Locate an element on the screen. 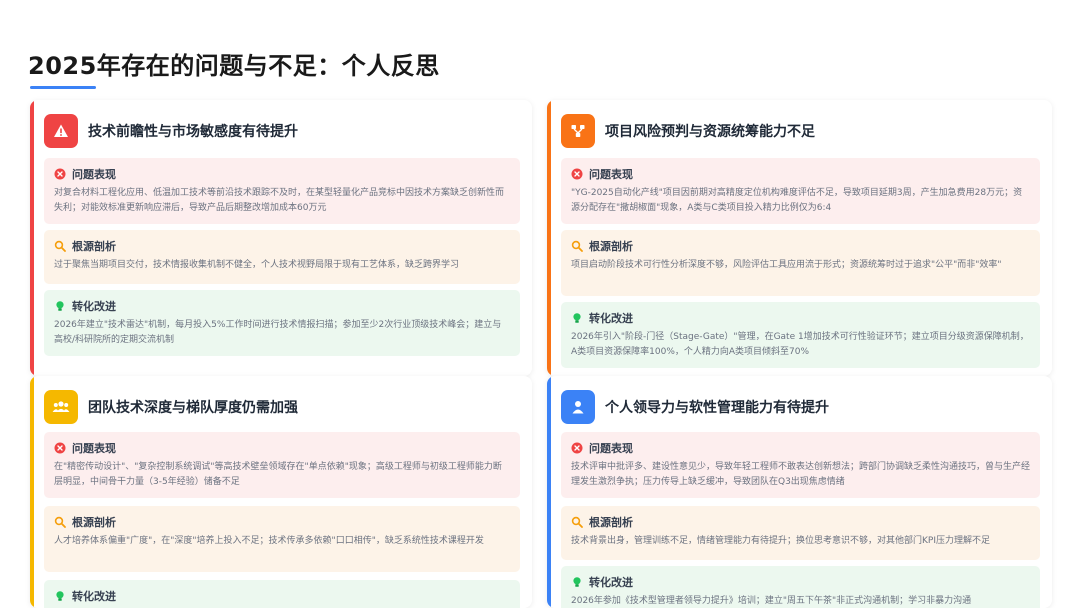 Image resolution: width=1080 pixels, height=608 pixels. page-title: 2025年存在的问题与不足：个人反思 is located at coordinates (234, 66).